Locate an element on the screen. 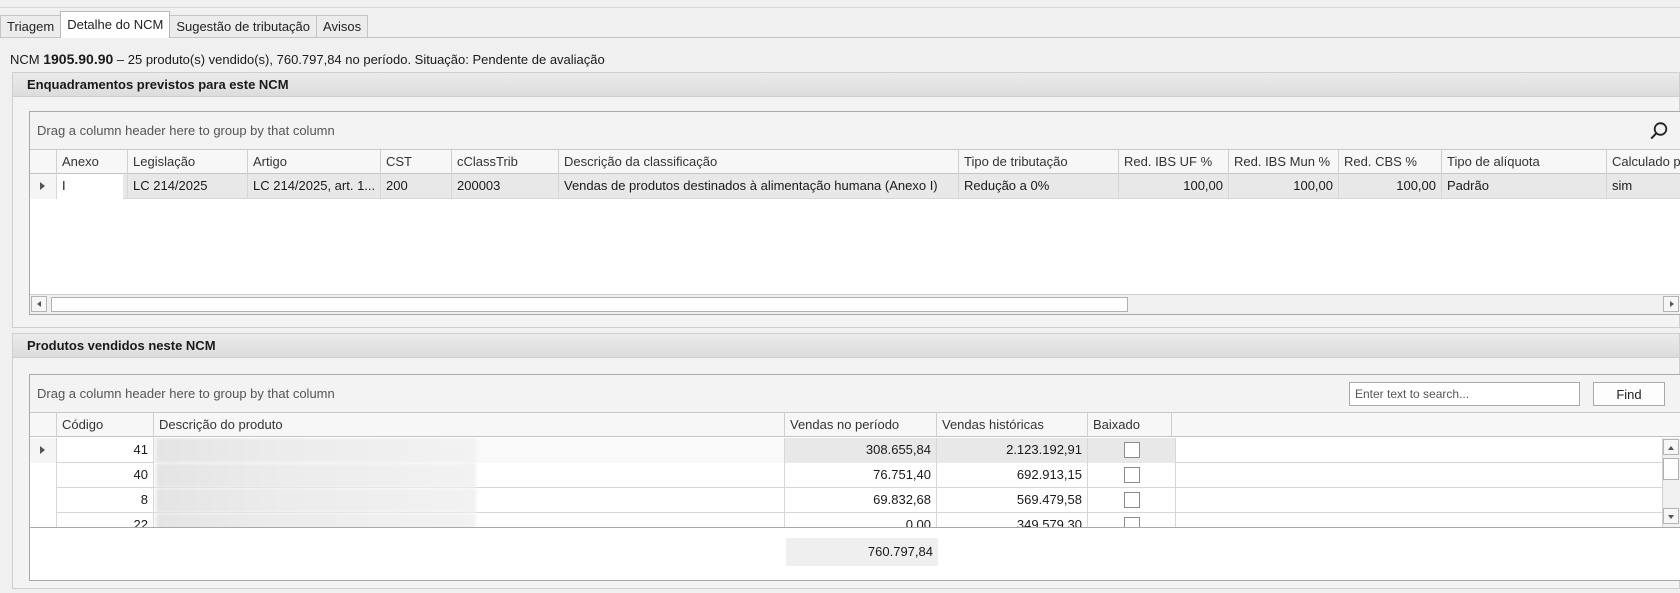  table-row: 41 308.655,84 2.123.192,91 is located at coordinates (846, 450).